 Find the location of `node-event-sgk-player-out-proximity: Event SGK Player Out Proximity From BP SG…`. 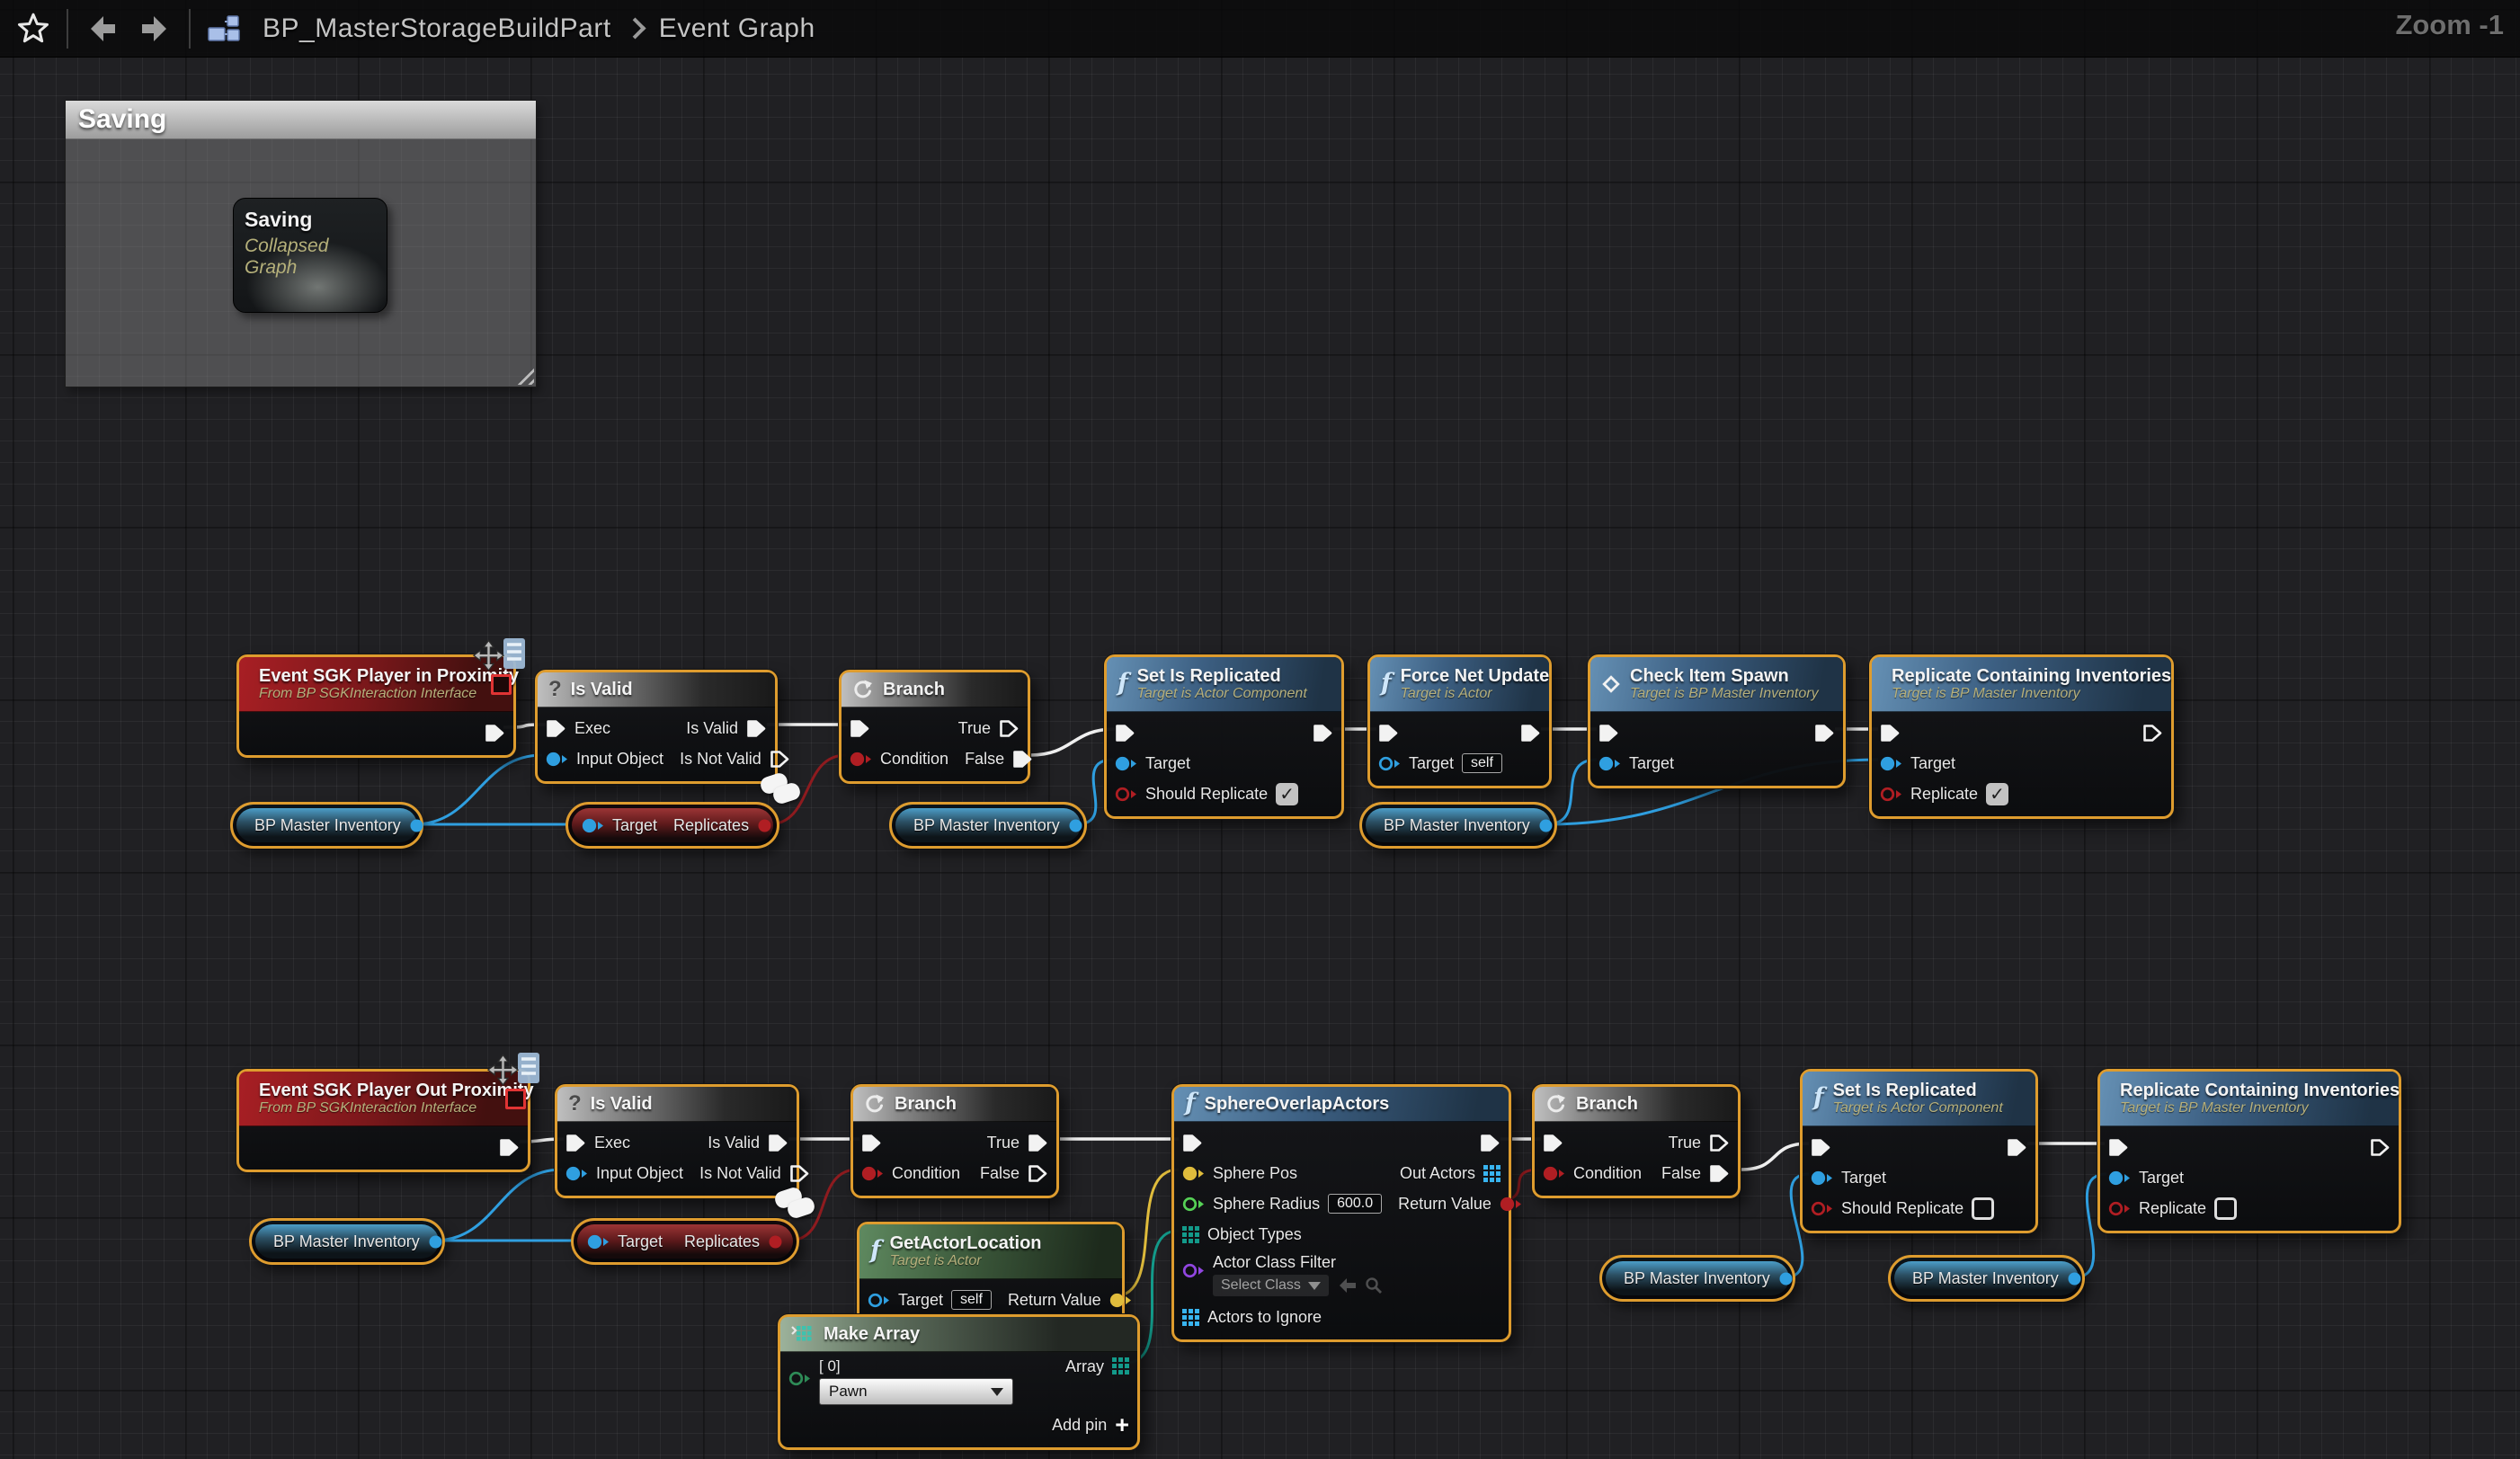

node-event-sgk-player-out-proximity: Event SGK Player Out Proximity From BP SG… is located at coordinates (385, 1120).